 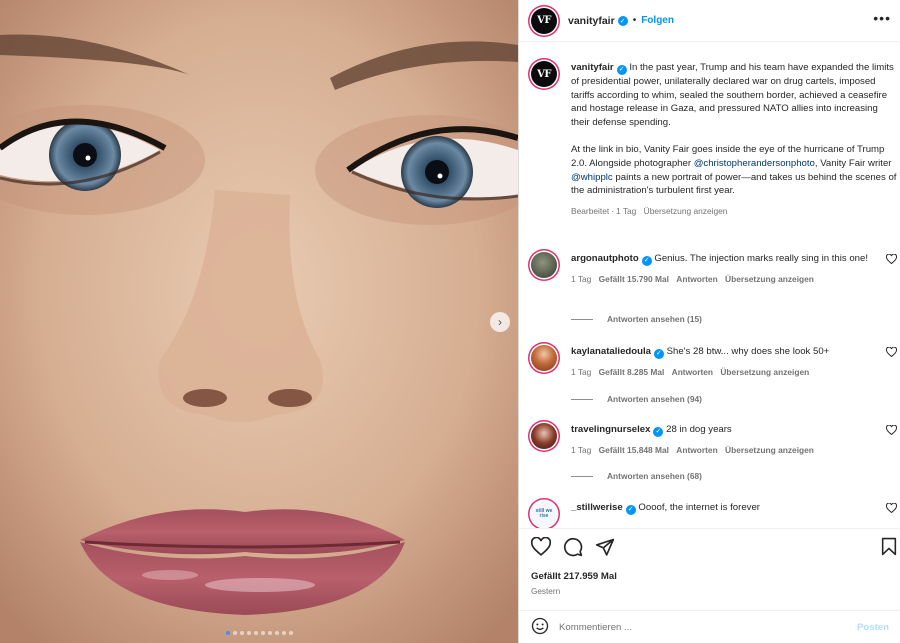 I want to click on mention-link: @whipplc, so click(x=592, y=177).